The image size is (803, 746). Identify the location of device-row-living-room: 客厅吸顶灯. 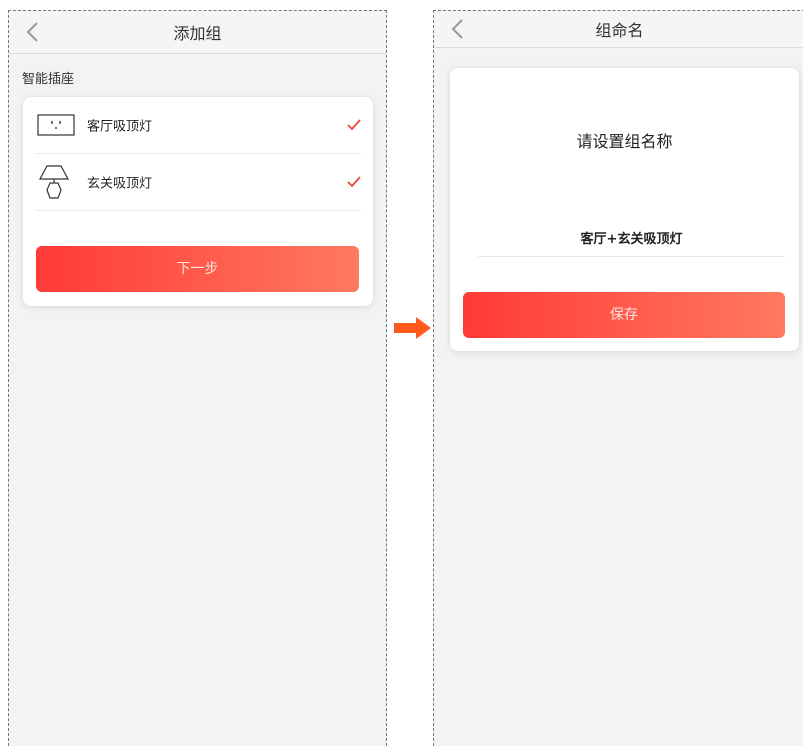
(198, 125).